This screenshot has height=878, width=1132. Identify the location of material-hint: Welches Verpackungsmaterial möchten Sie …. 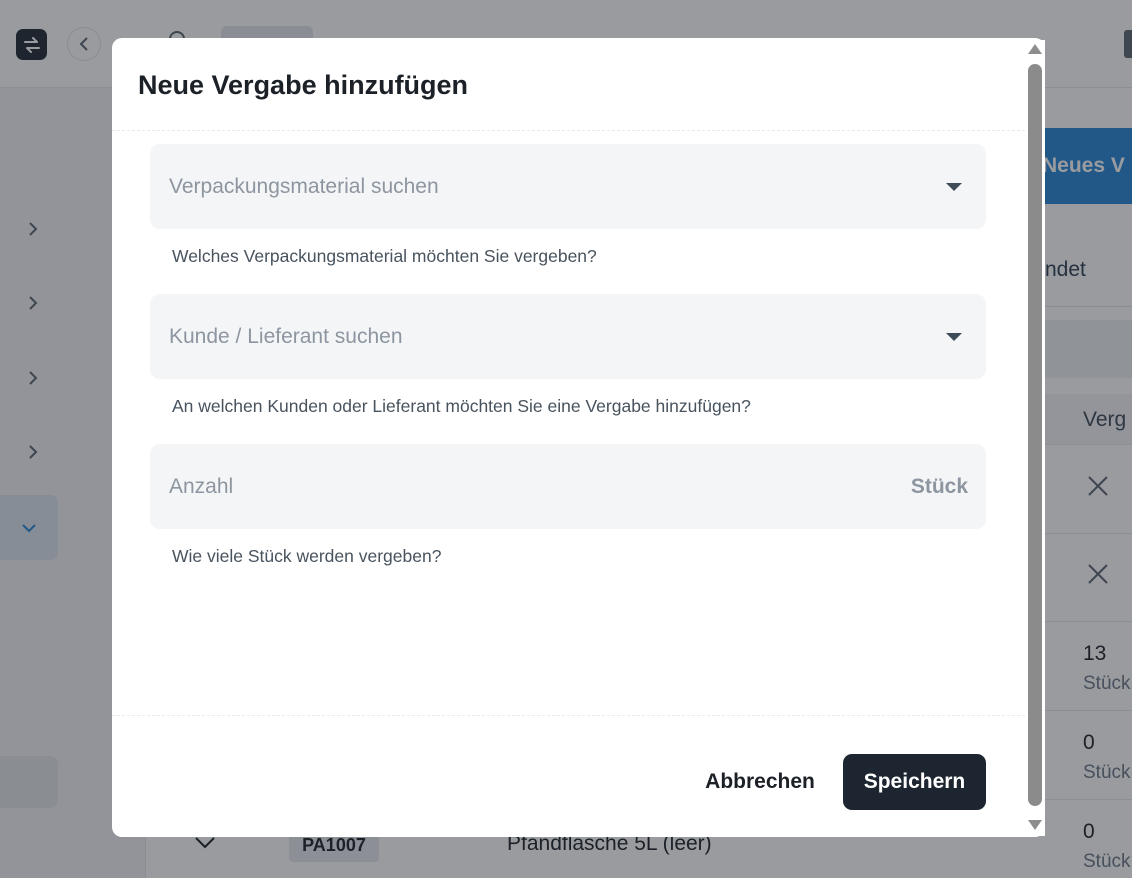
(384, 256).